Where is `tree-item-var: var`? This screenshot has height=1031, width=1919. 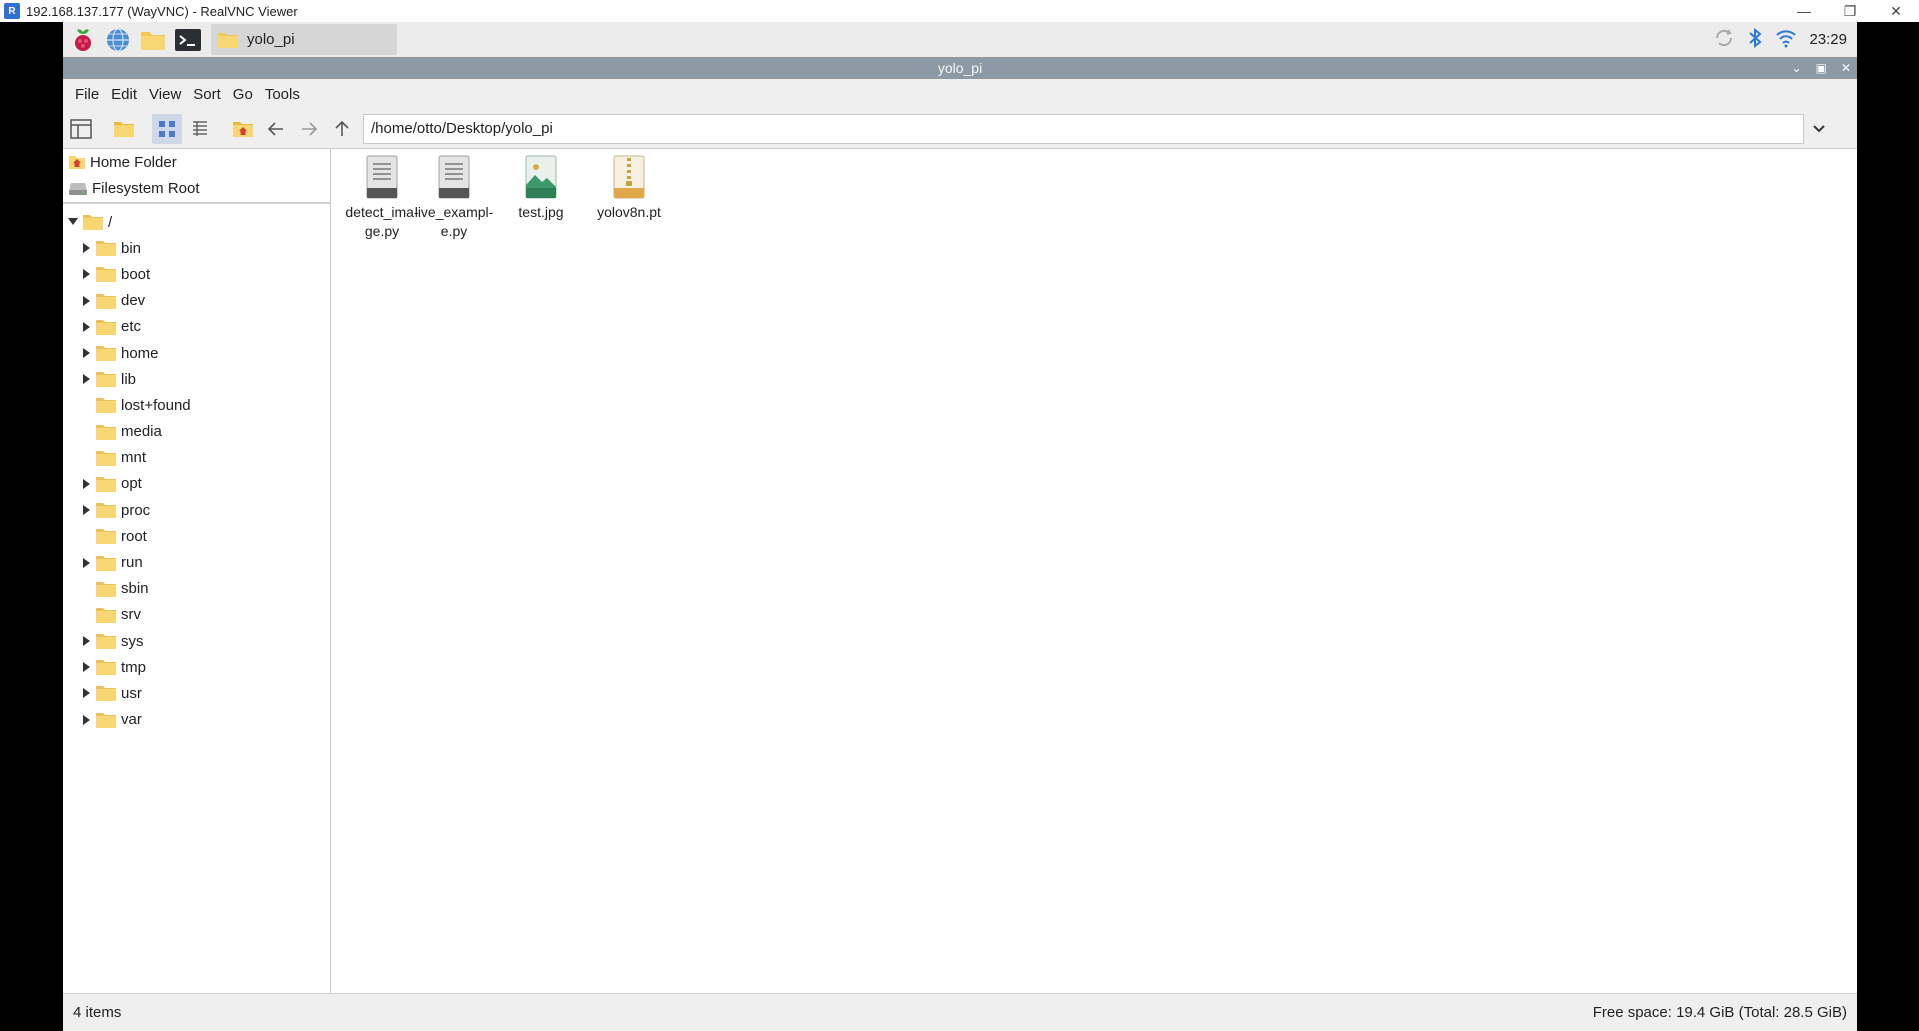
tree-item-var: var is located at coordinates (196, 720).